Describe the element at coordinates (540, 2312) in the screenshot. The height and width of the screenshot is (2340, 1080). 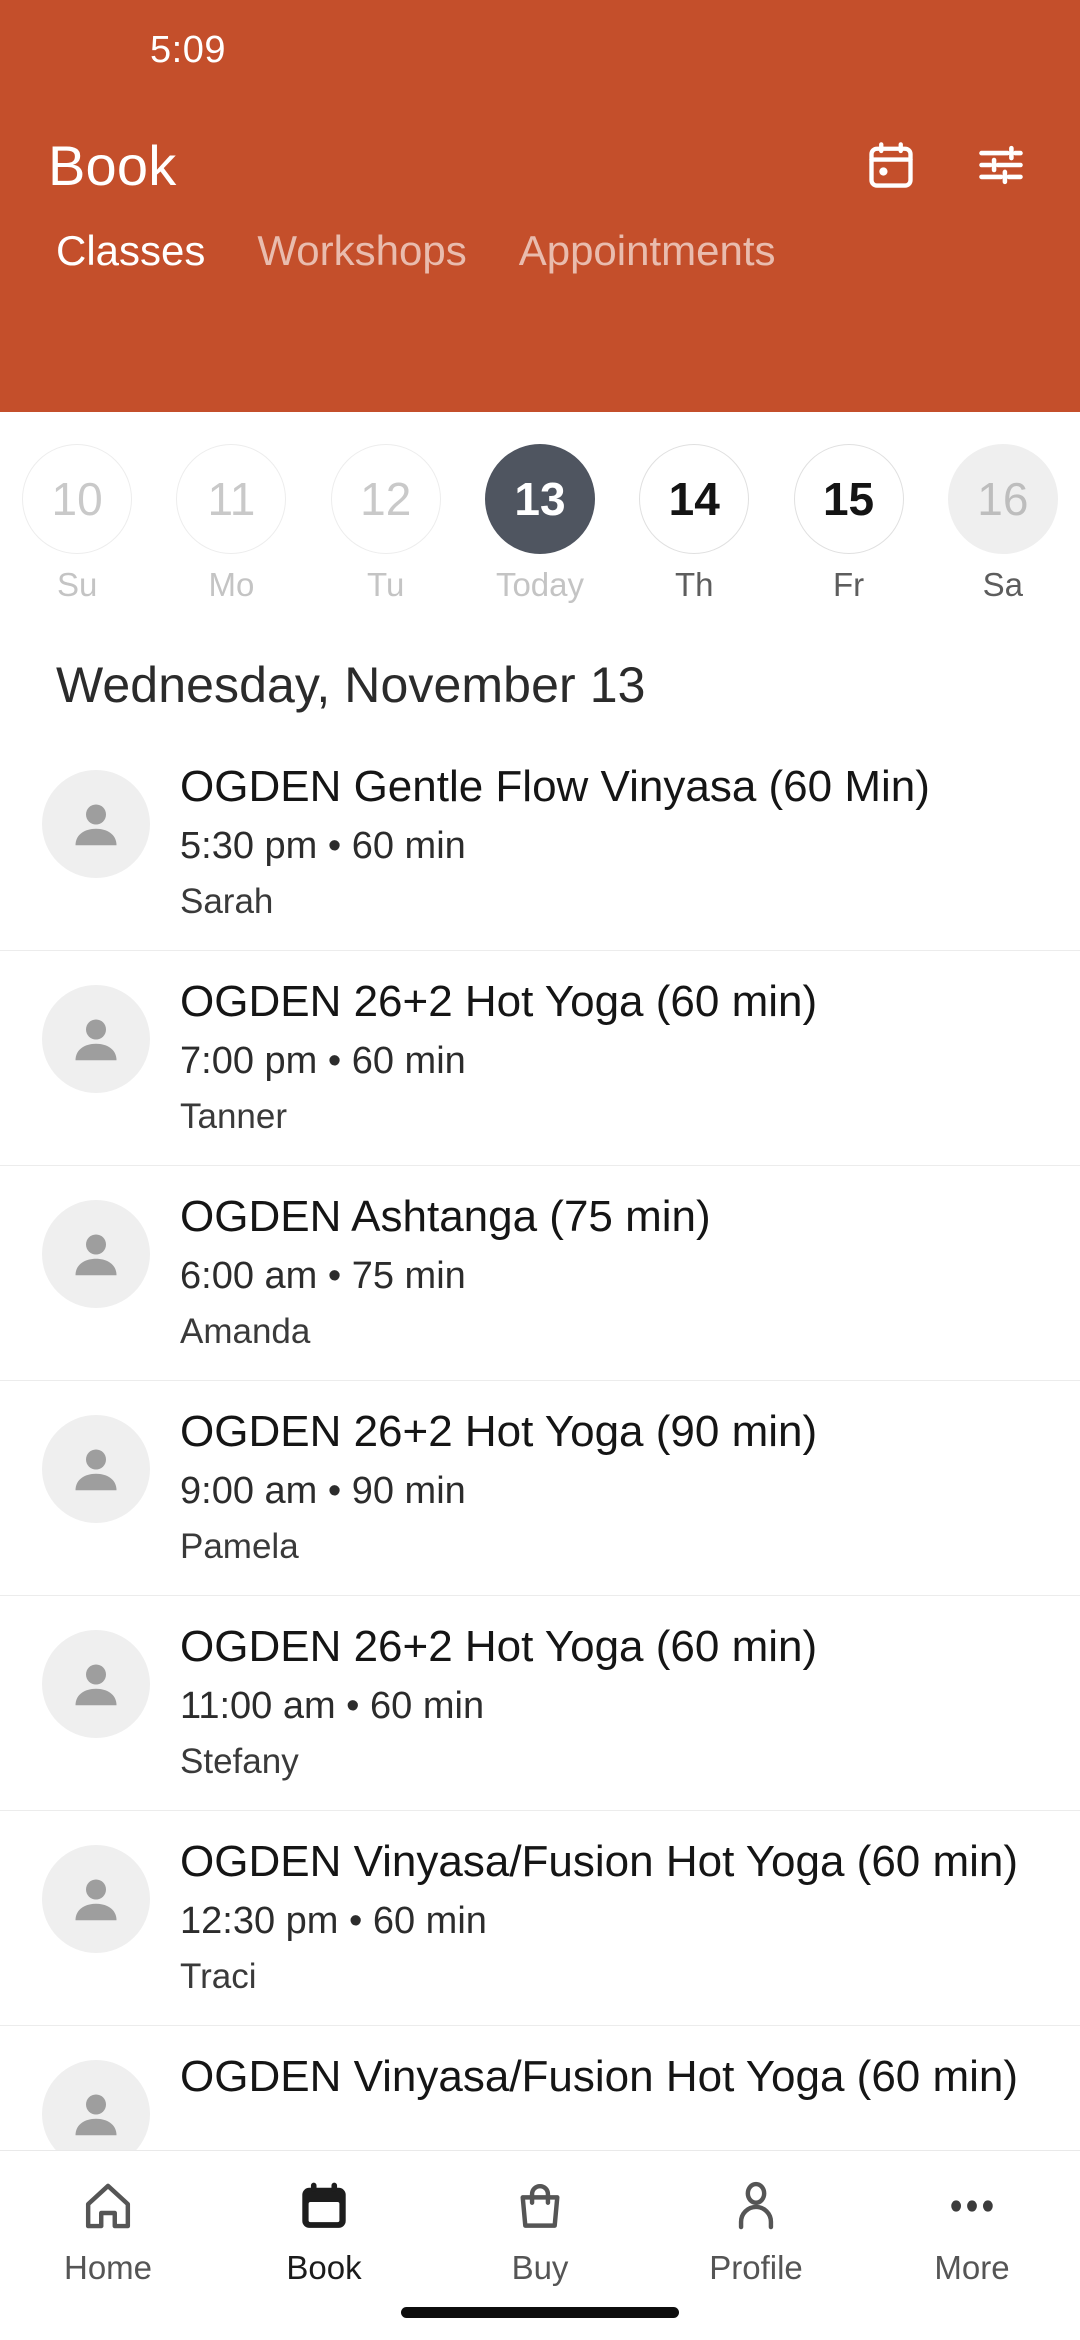
I see `home-indicator` at that location.